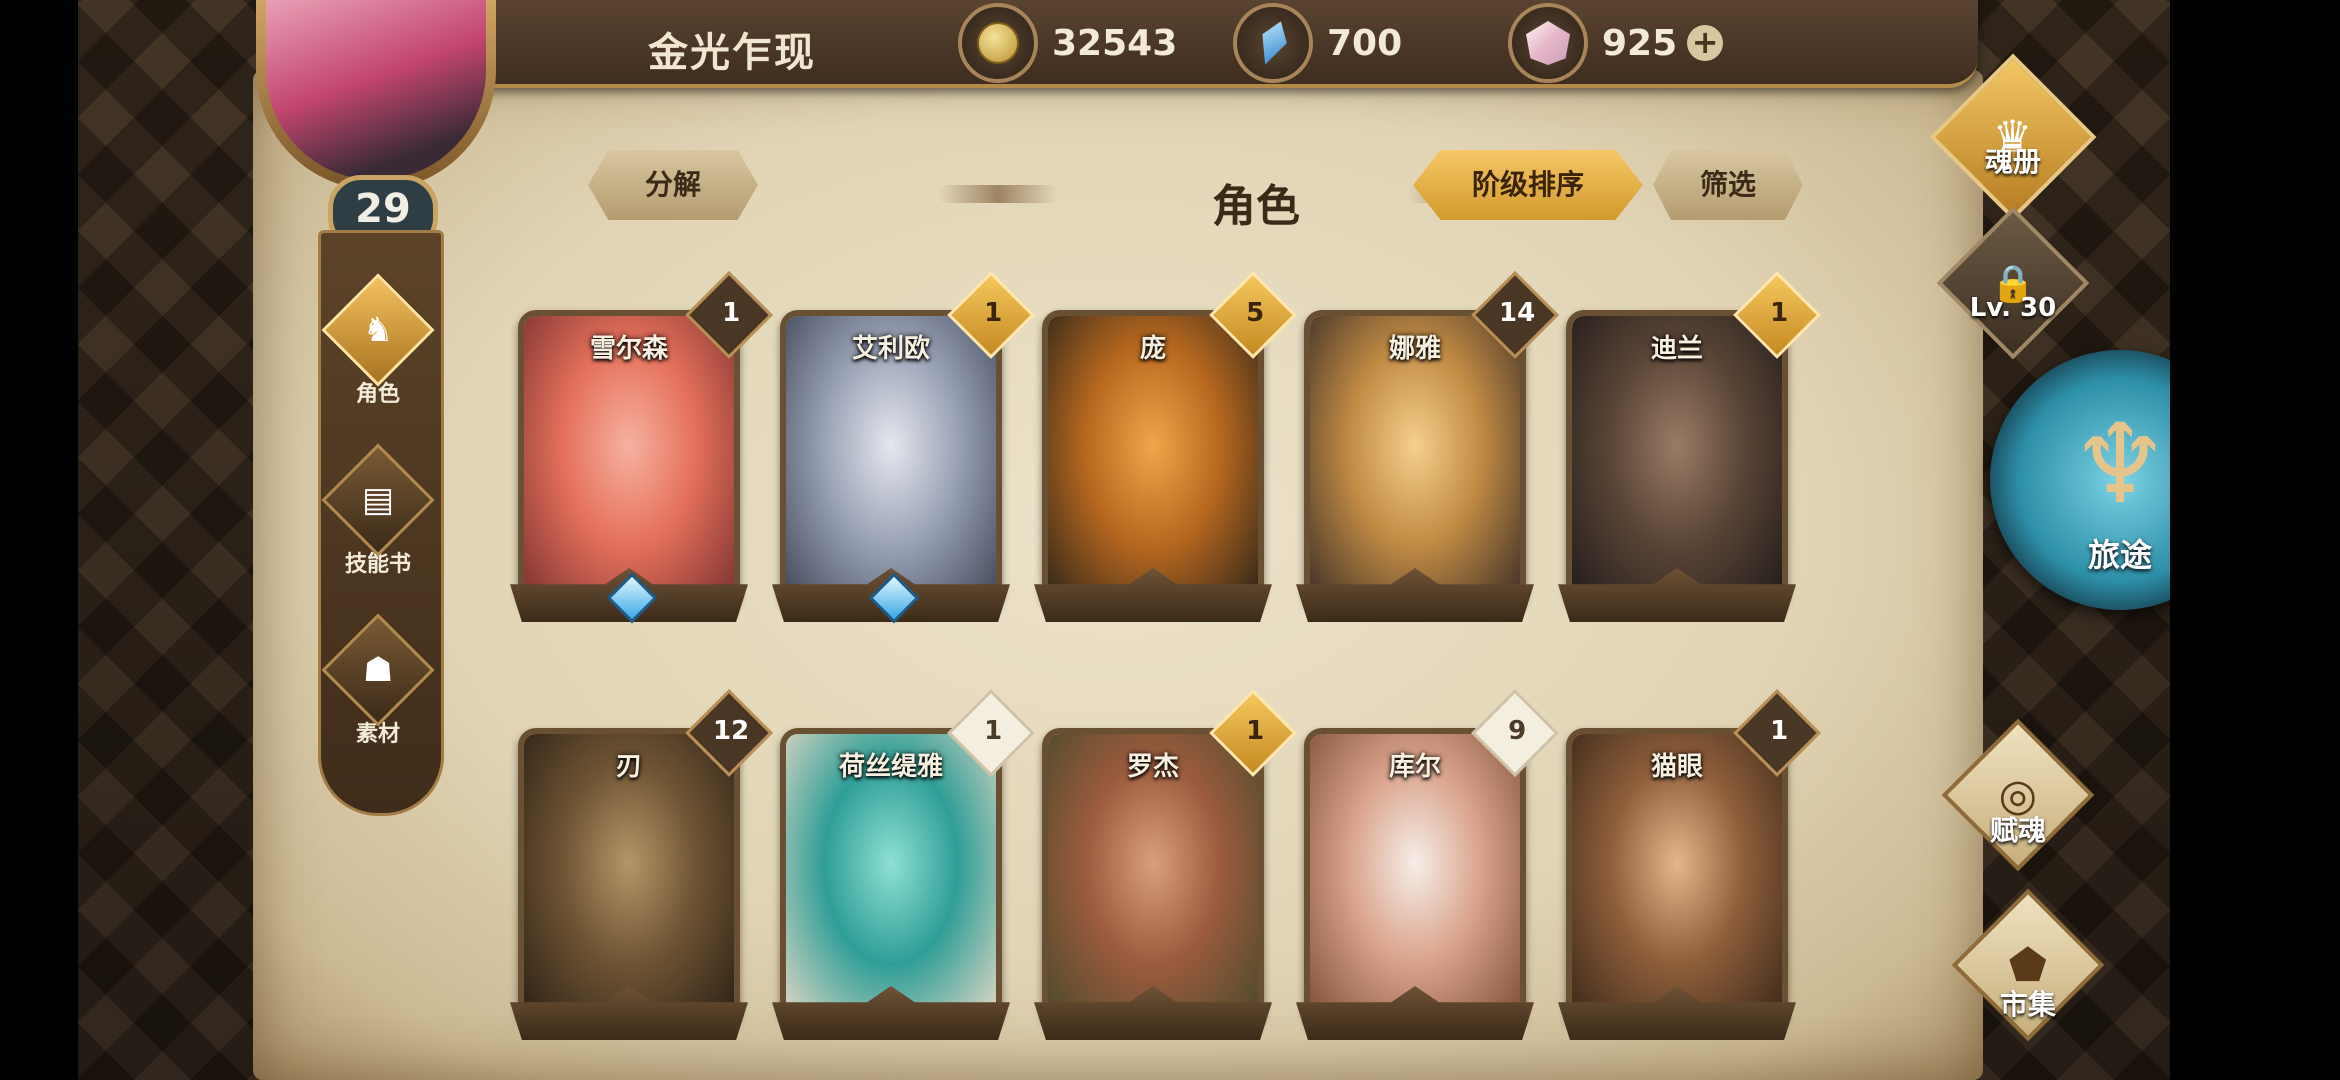  I want to click on decompose-button: 分解, so click(673, 185).